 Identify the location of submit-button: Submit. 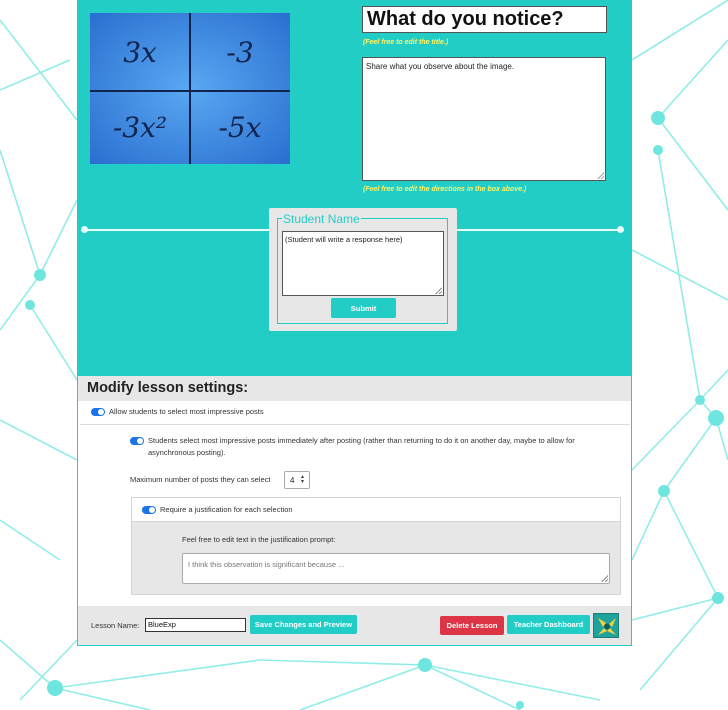
(363, 308).